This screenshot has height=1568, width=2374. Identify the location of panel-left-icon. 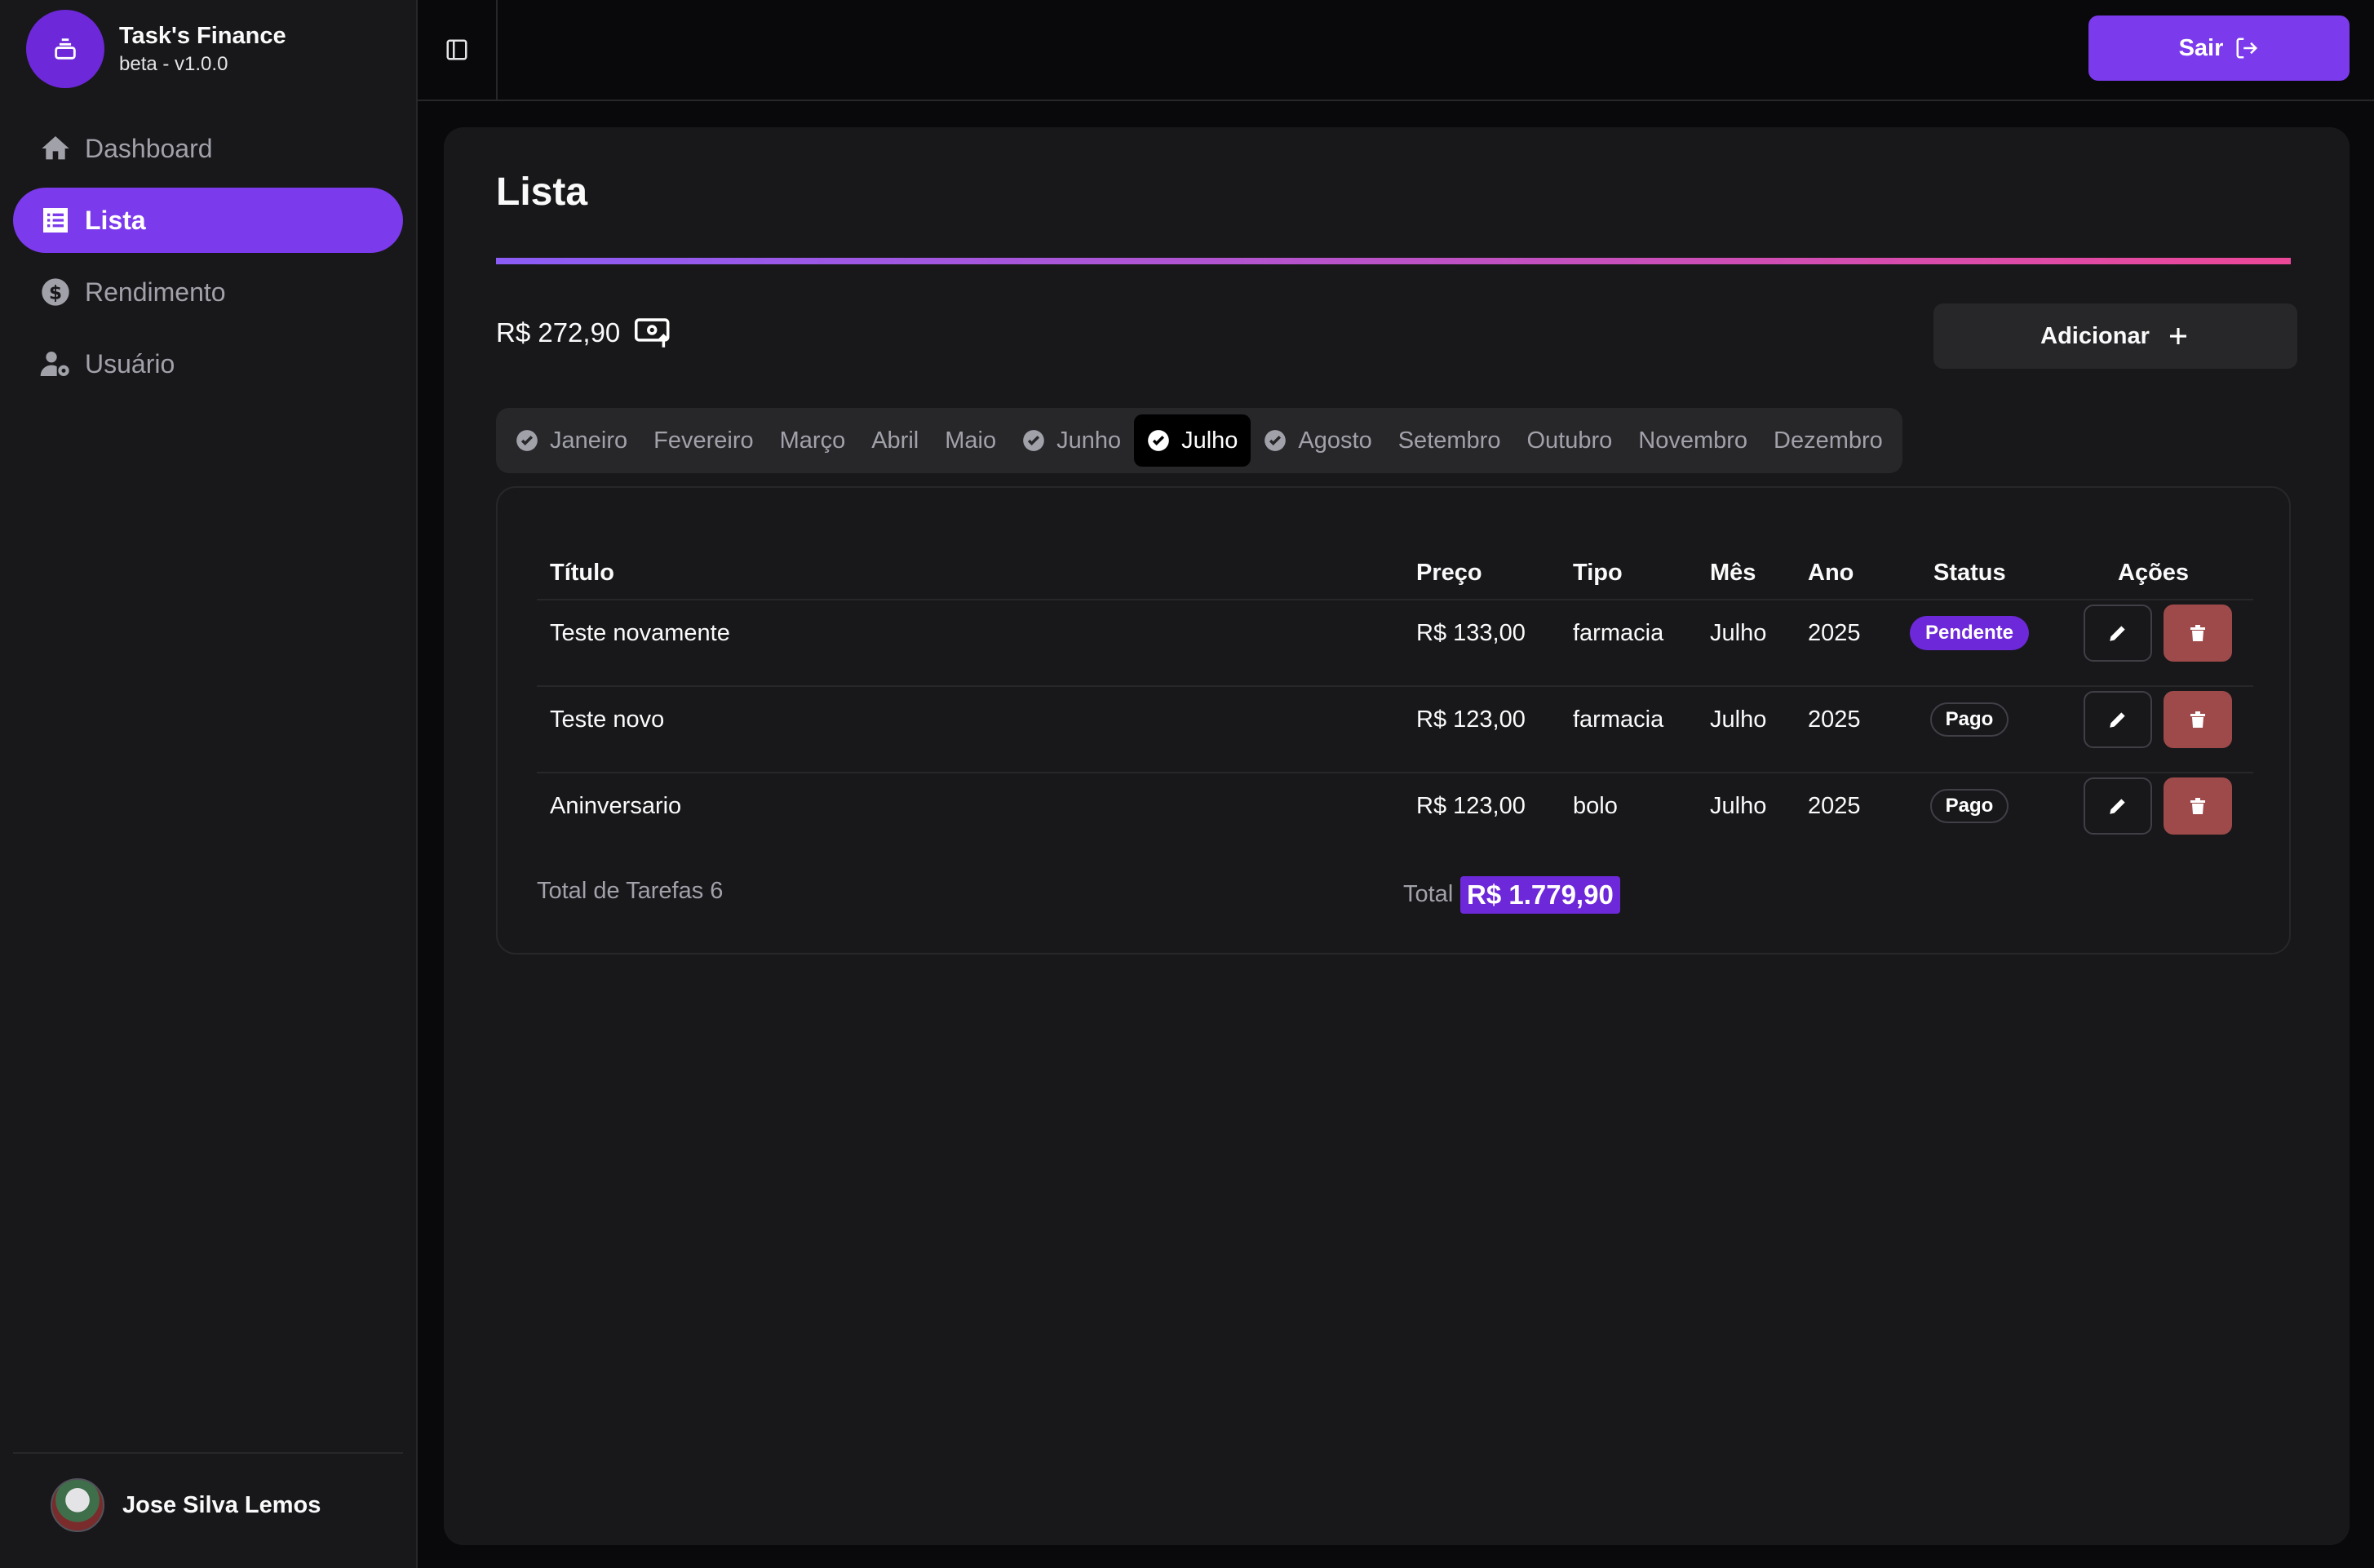
(456, 49).